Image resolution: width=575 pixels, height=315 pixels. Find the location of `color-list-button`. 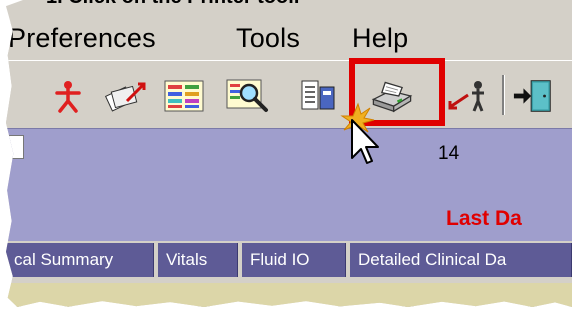

color-list-button is located at coordinates (184, 96).